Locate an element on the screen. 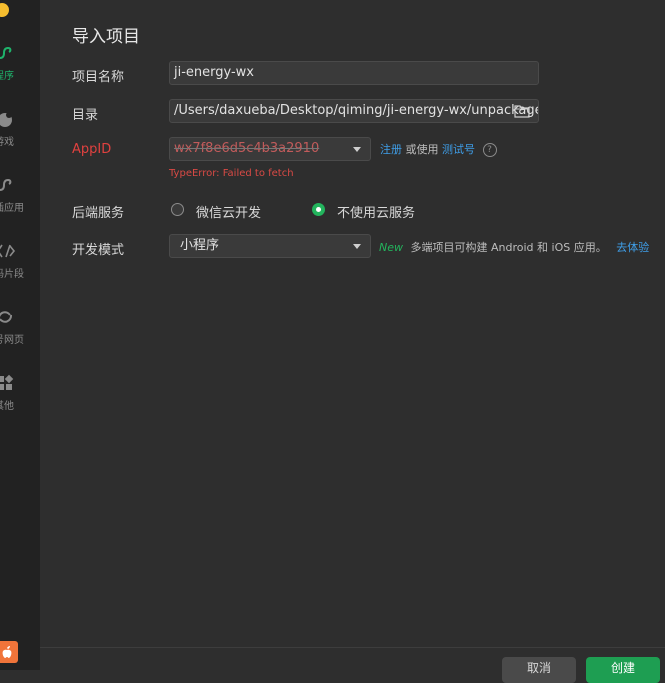  or-use-text: 或使用 is located at coordinates (422, 149).